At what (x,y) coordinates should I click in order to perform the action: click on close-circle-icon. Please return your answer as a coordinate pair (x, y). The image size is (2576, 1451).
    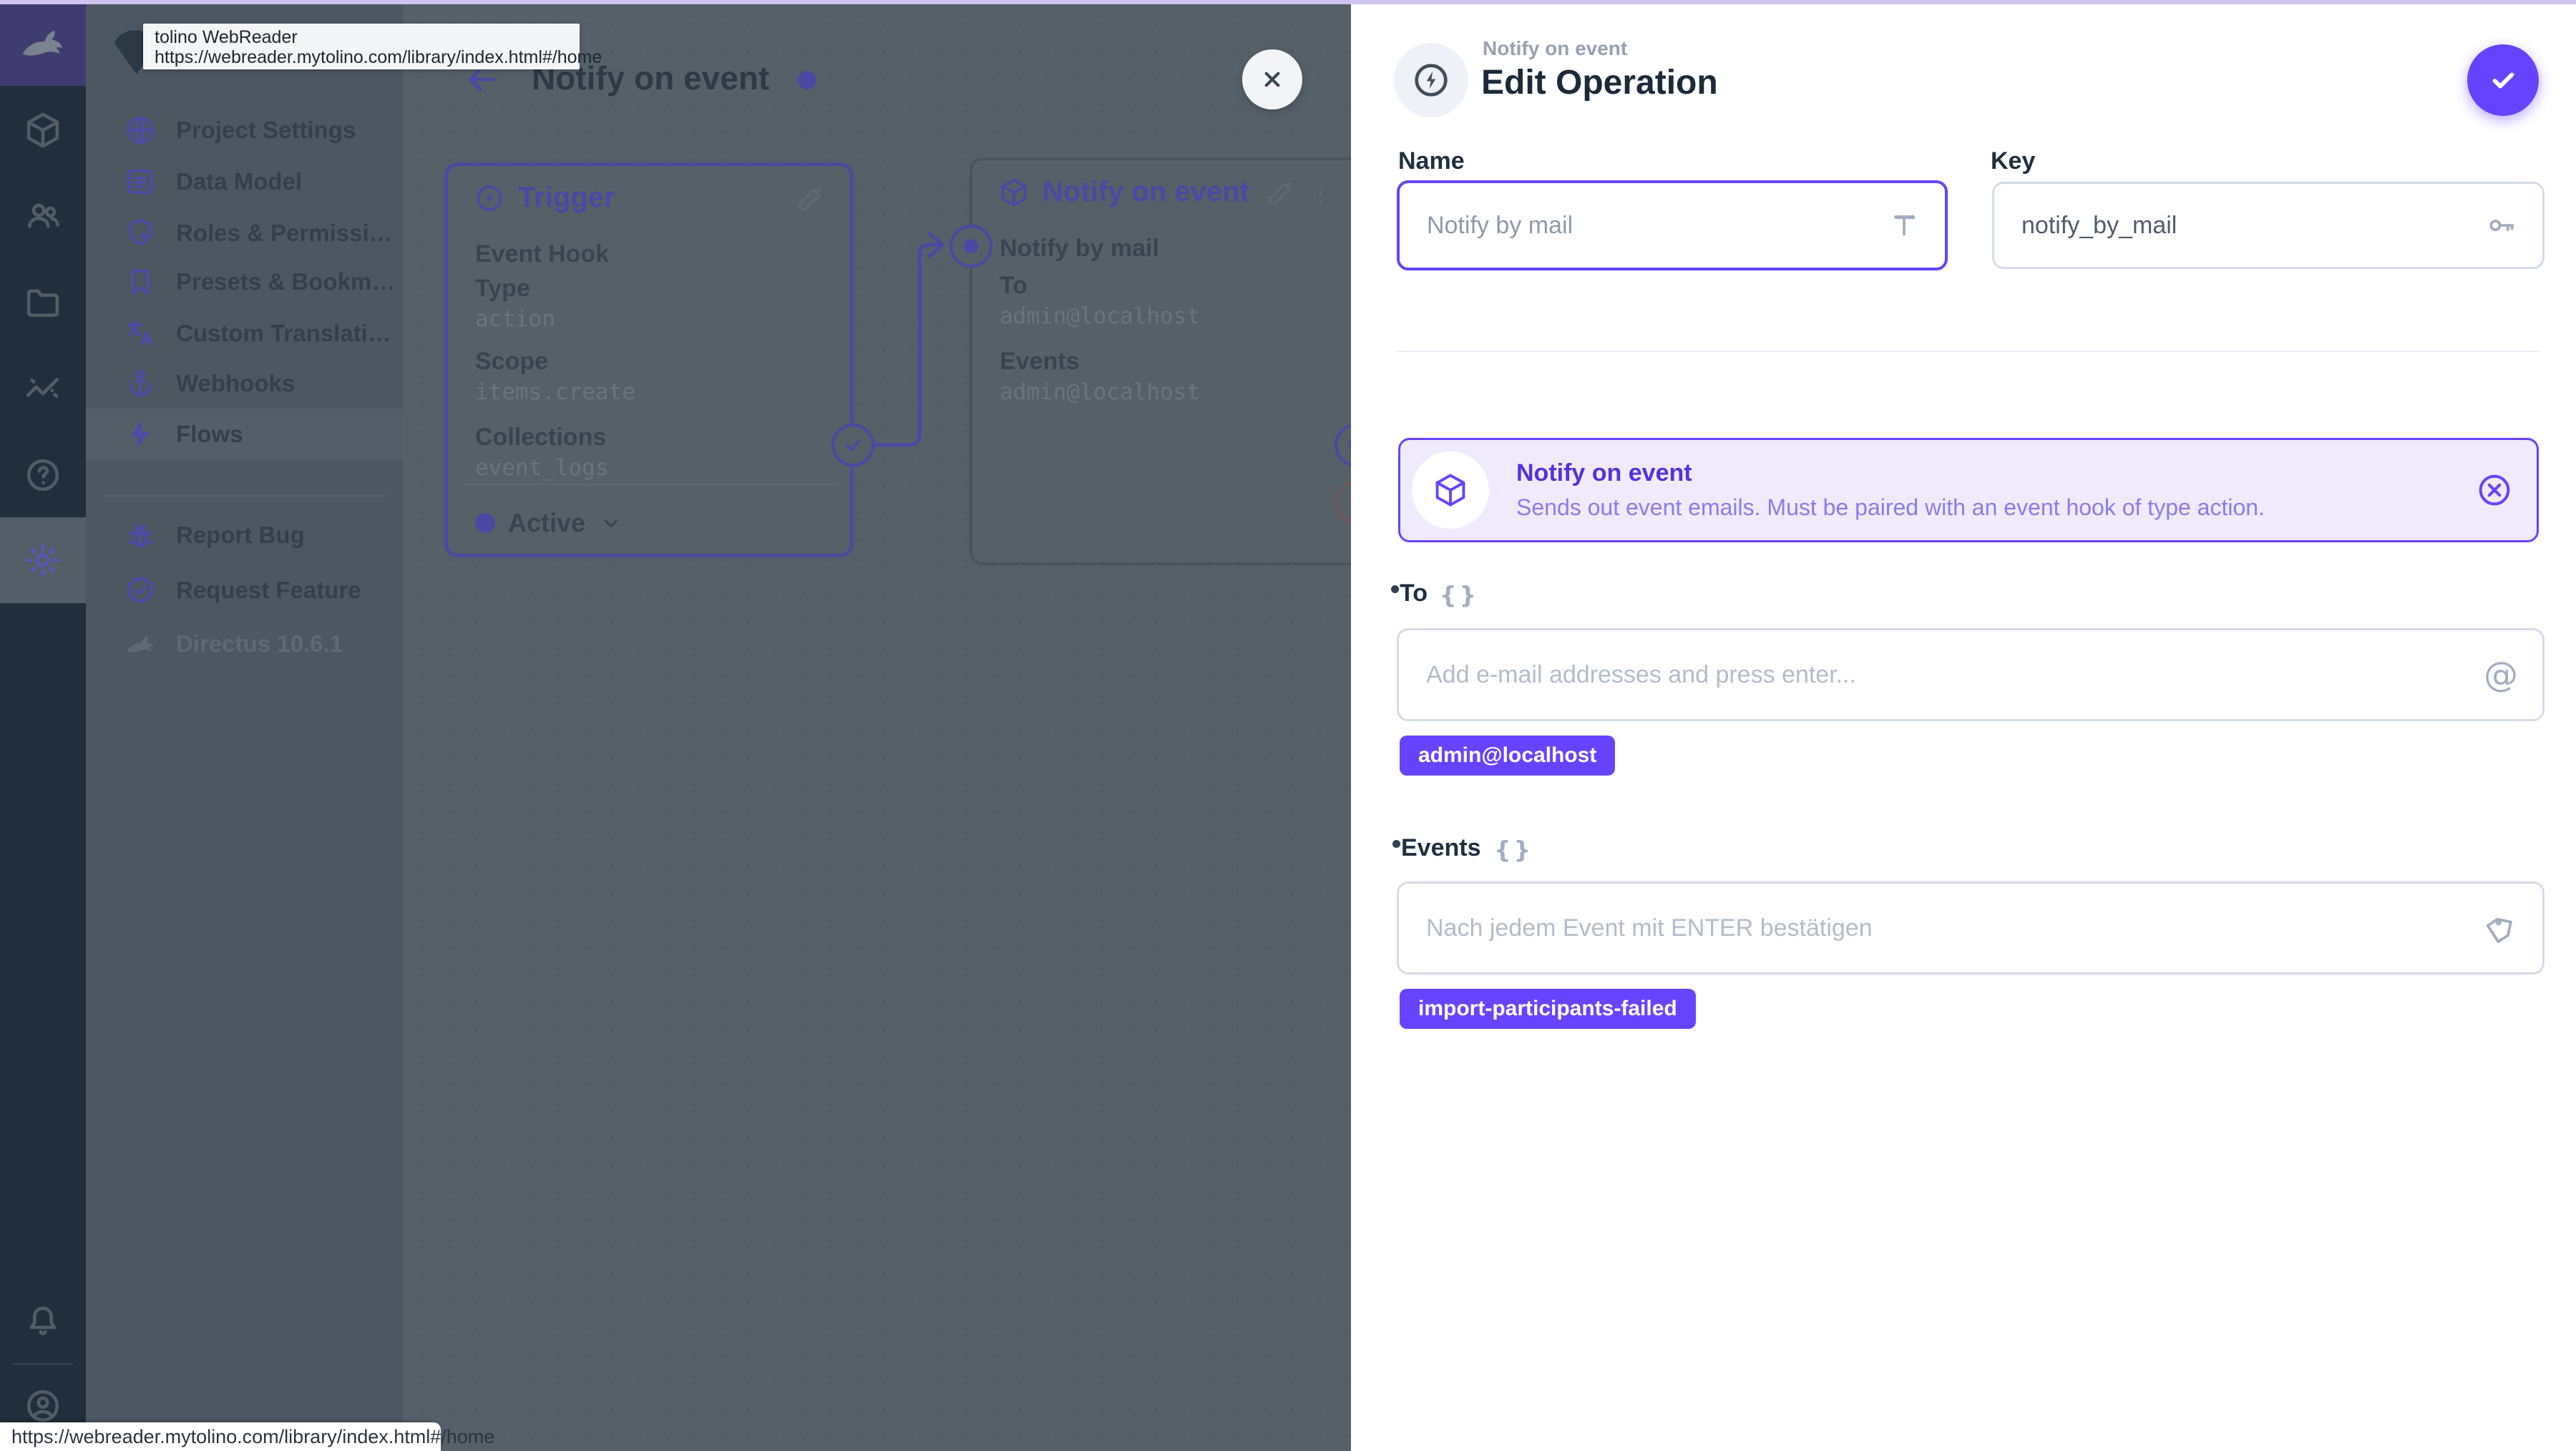
    Looking at the image, I should click on (2494, 490).